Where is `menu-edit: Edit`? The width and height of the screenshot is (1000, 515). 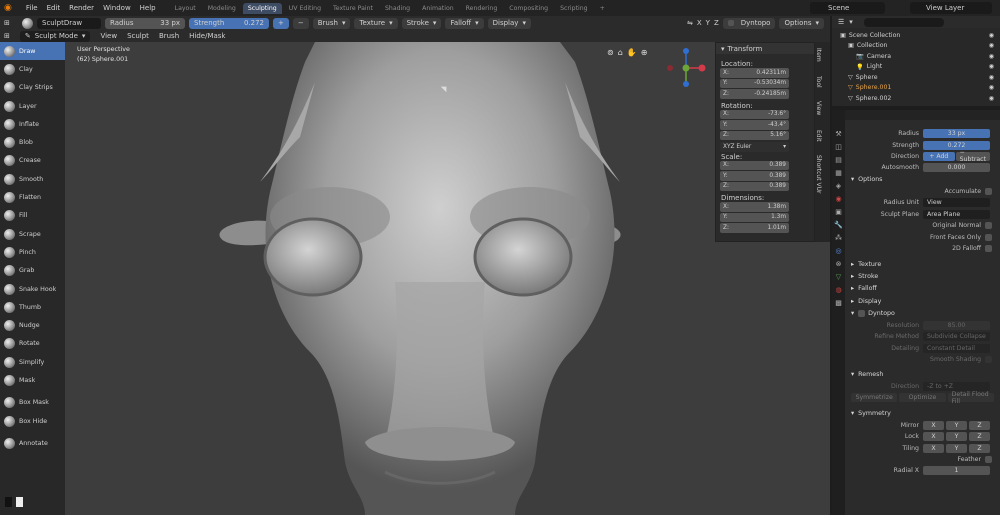 menu-edit: Edit is located at coordinates (54, 8).